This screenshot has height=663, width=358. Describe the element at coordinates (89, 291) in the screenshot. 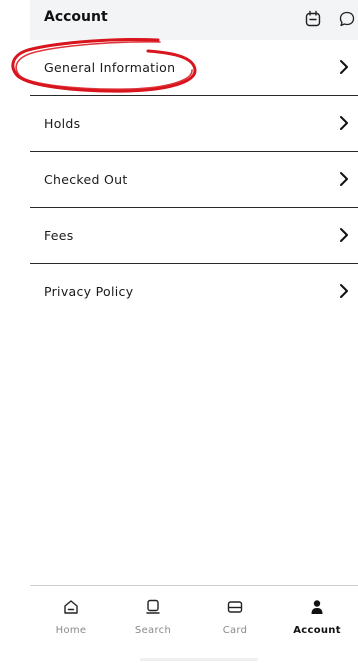

I see `menu-item-label: Privacy Policy` at that location.